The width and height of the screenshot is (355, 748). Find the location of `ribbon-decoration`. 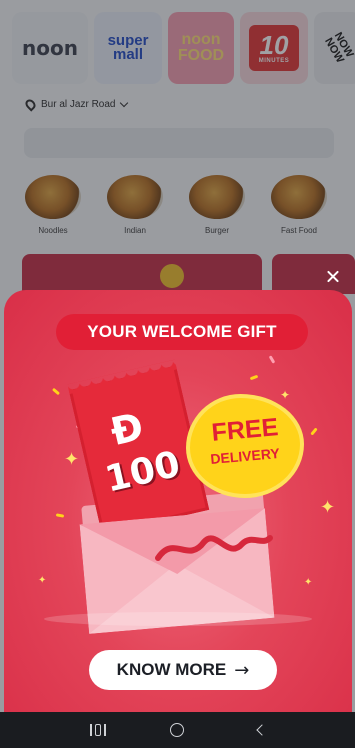

ribbon-decoration is located at coordinates (214, 548).